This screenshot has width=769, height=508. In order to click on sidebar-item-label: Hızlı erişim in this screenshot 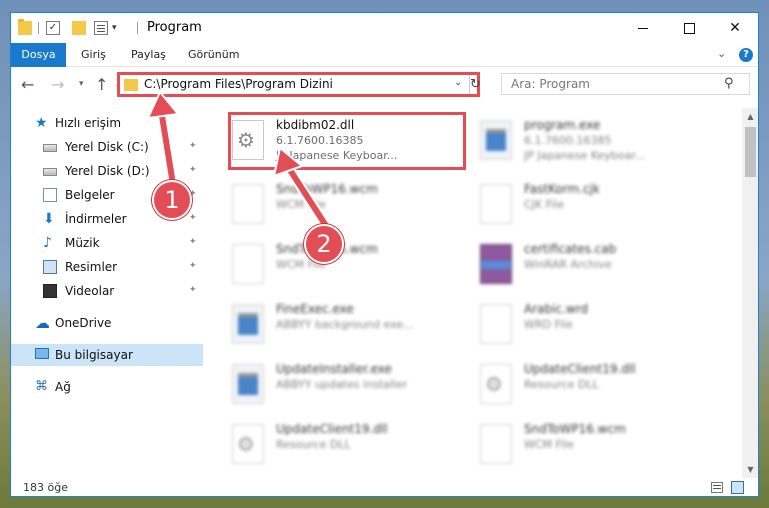, I will do `click(88, 123)`.